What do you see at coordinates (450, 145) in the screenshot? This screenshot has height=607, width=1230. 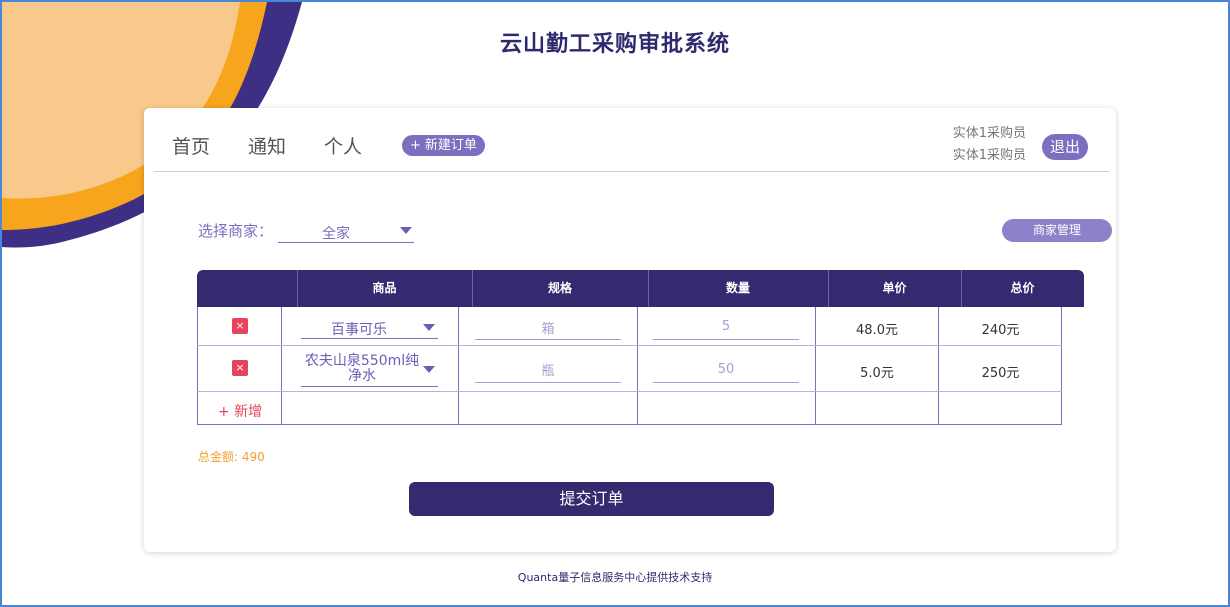 I see `new-order-label: 新建订单` at bounding box center [450, 145].